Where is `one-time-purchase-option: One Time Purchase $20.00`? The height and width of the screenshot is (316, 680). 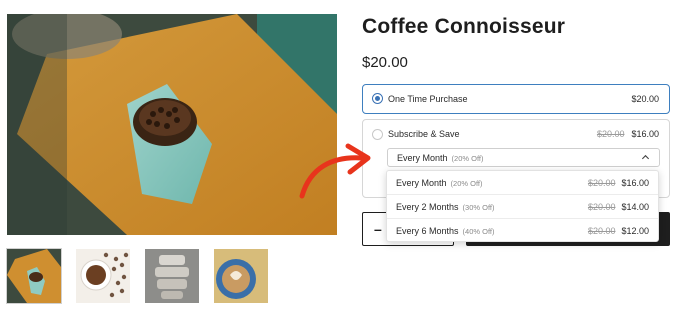
one-time-purchase-option: One Time Purchase $20.00 is located at coordinates (516, 99).